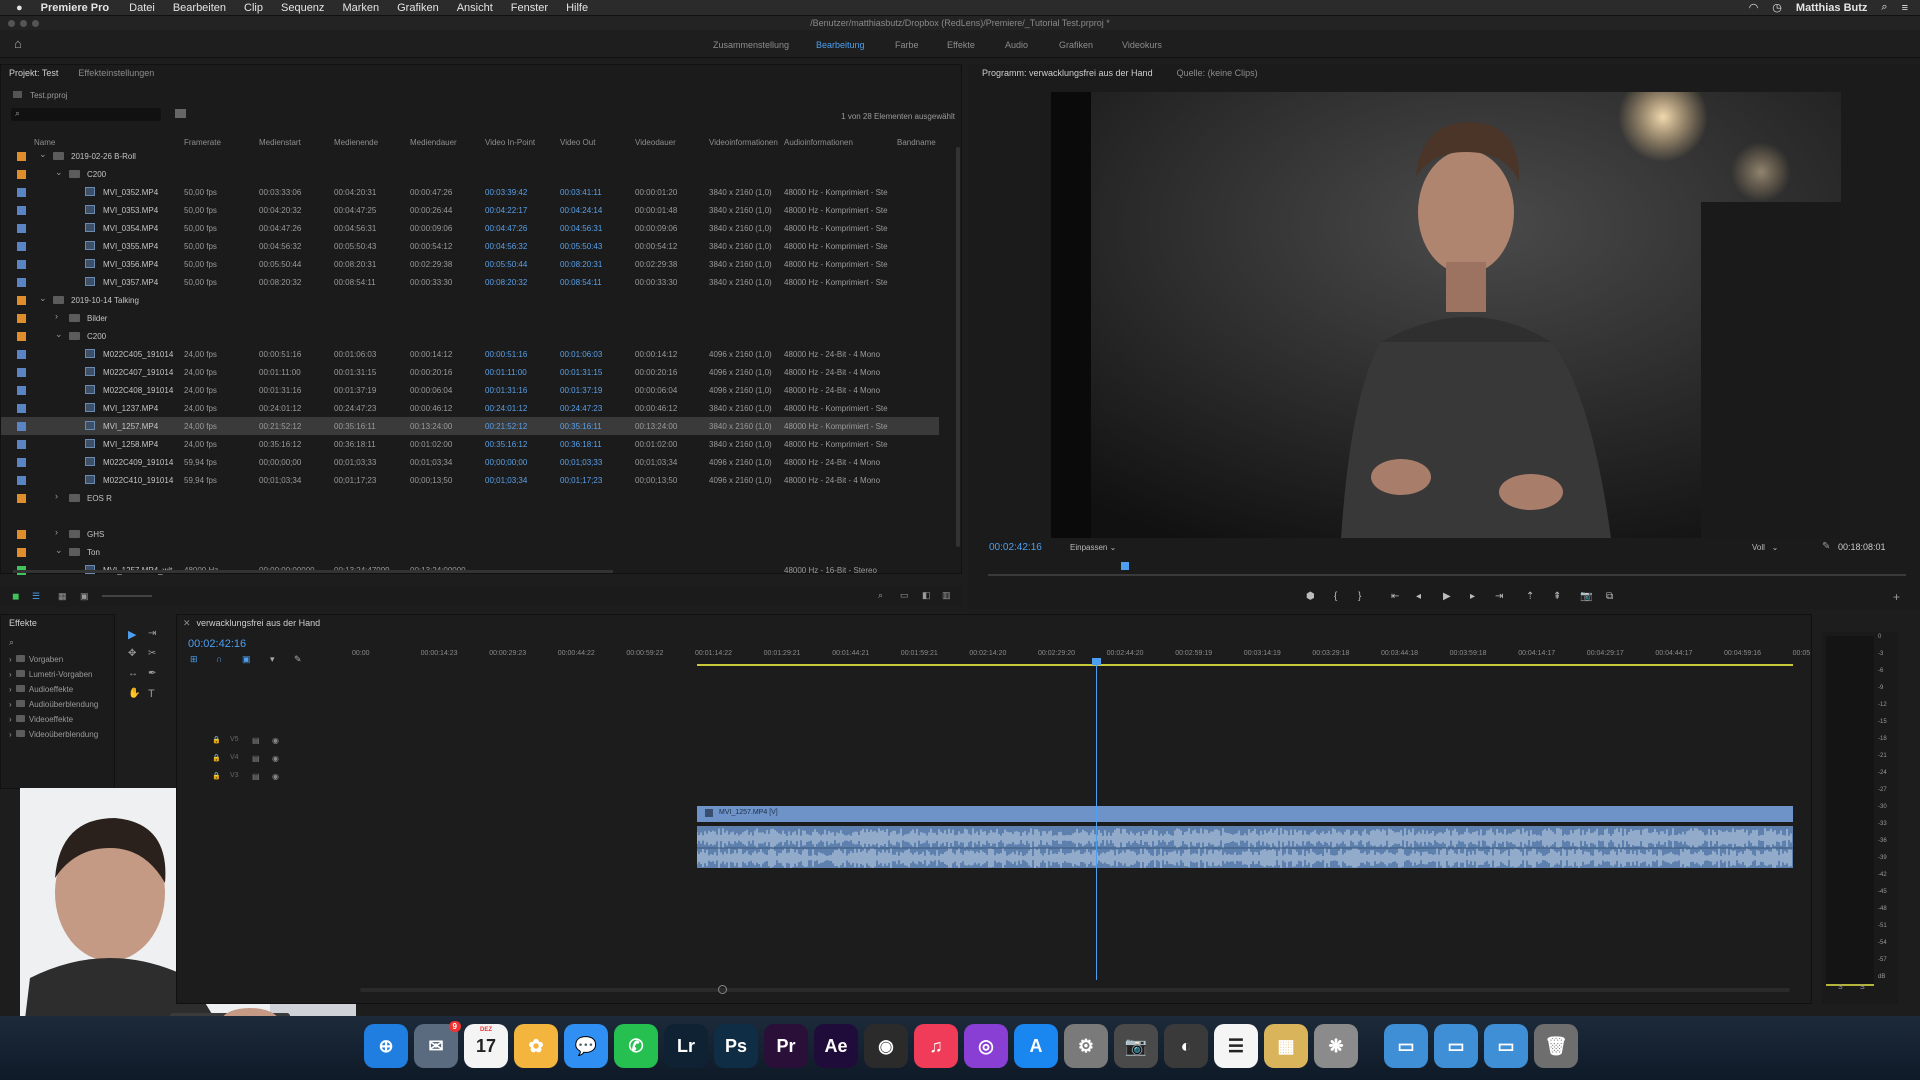 This screenshot has height=1080, width=1920. What do you see at coordinates (470, 498) in the screenshot?
I see `bin-row: › EOS R` at bounding box center [470, 498].